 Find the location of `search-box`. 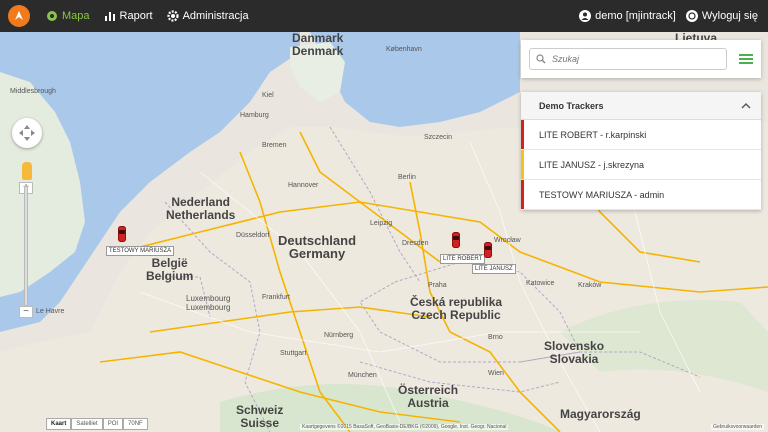

search-box is located at coordinates (628, 59).